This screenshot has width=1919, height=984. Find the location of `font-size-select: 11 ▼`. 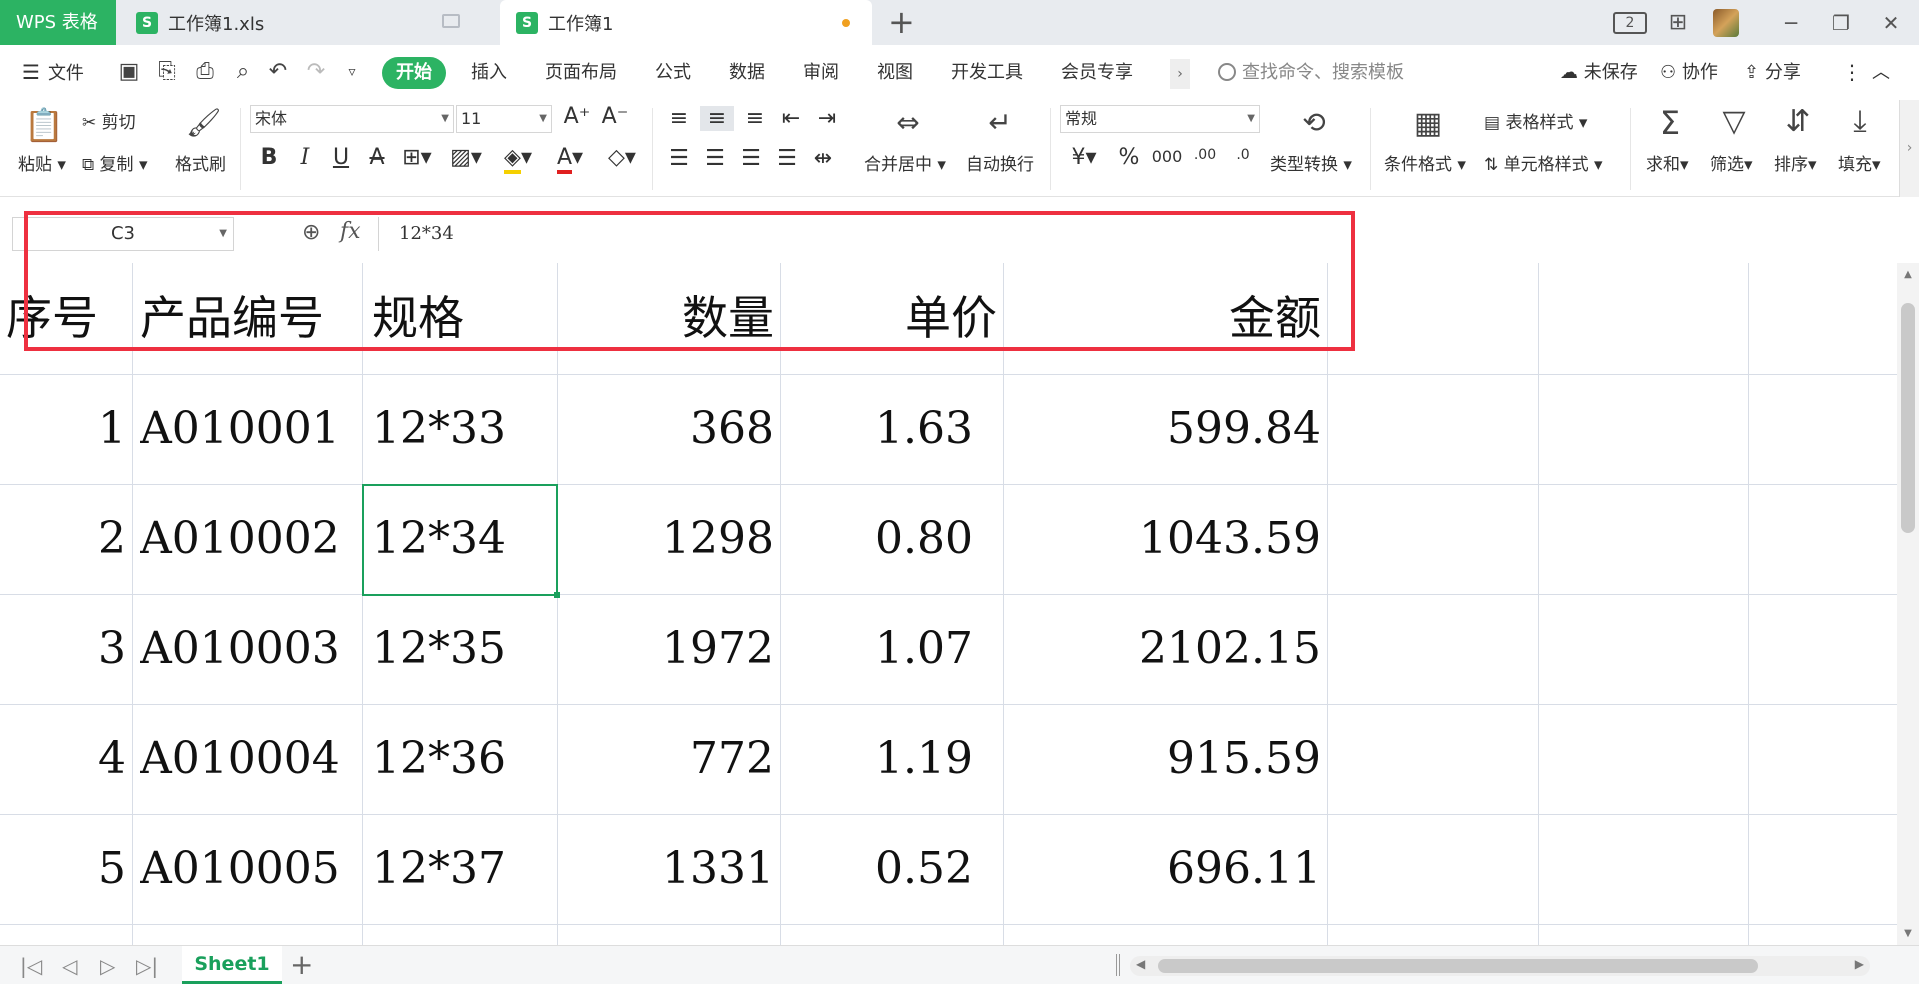

font-size-select: 11 ▼ is located at coordinates (504, 119).